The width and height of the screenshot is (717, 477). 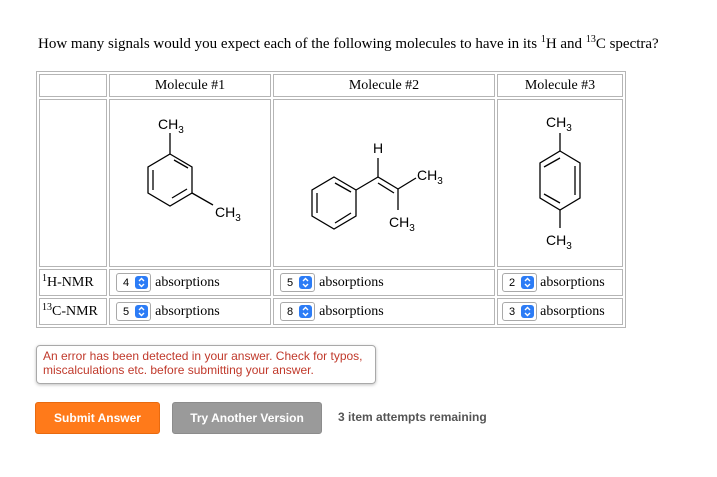 What do you see at coordinates (559, 124) in the screenshot?
I see `m3-ch3-top: CH3` at bounding box center [559, 124].